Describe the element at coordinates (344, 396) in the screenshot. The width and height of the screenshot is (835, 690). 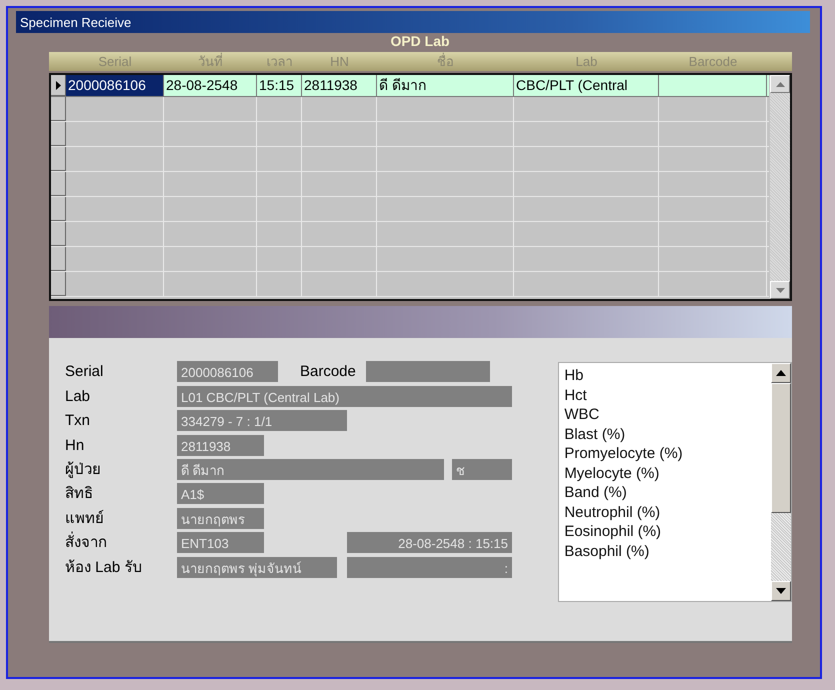
I see `input-field: L01 CBC/PLT (Central Lab)` at that location.